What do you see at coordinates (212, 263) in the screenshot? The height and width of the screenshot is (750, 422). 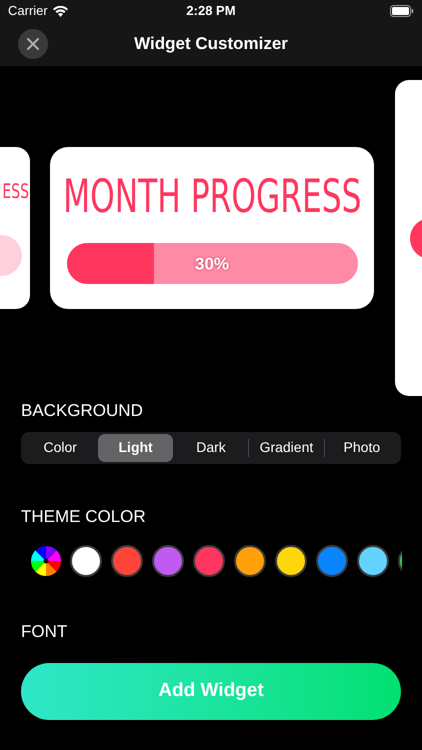 I see `progress-reading: 30%` at bounding box center [212, 263].